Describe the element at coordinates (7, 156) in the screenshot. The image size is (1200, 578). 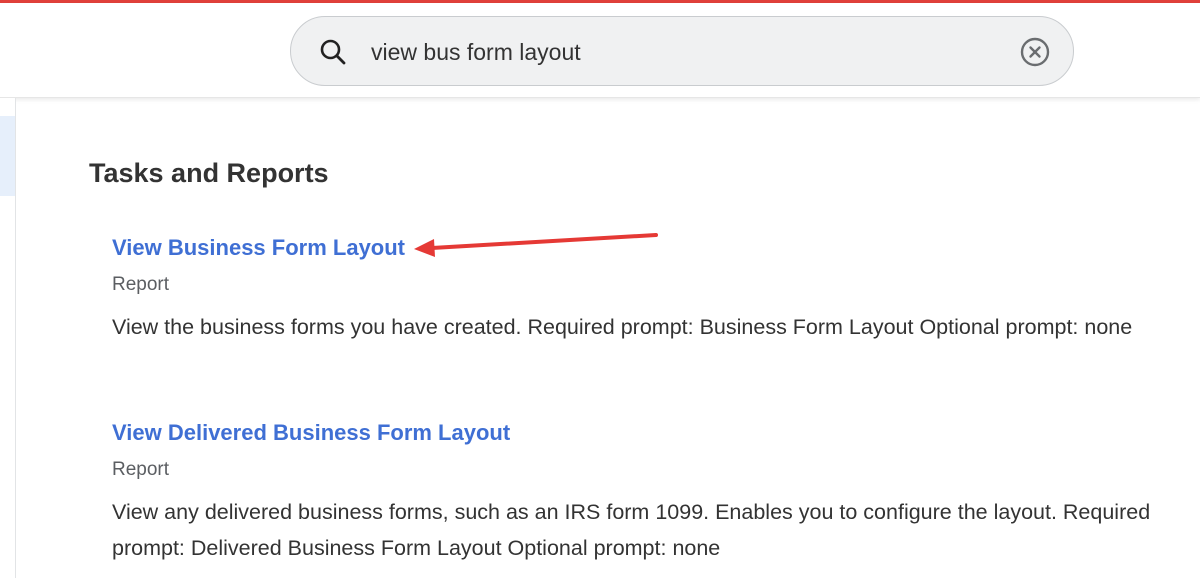
I see `left-rail-selected-item` at that location.